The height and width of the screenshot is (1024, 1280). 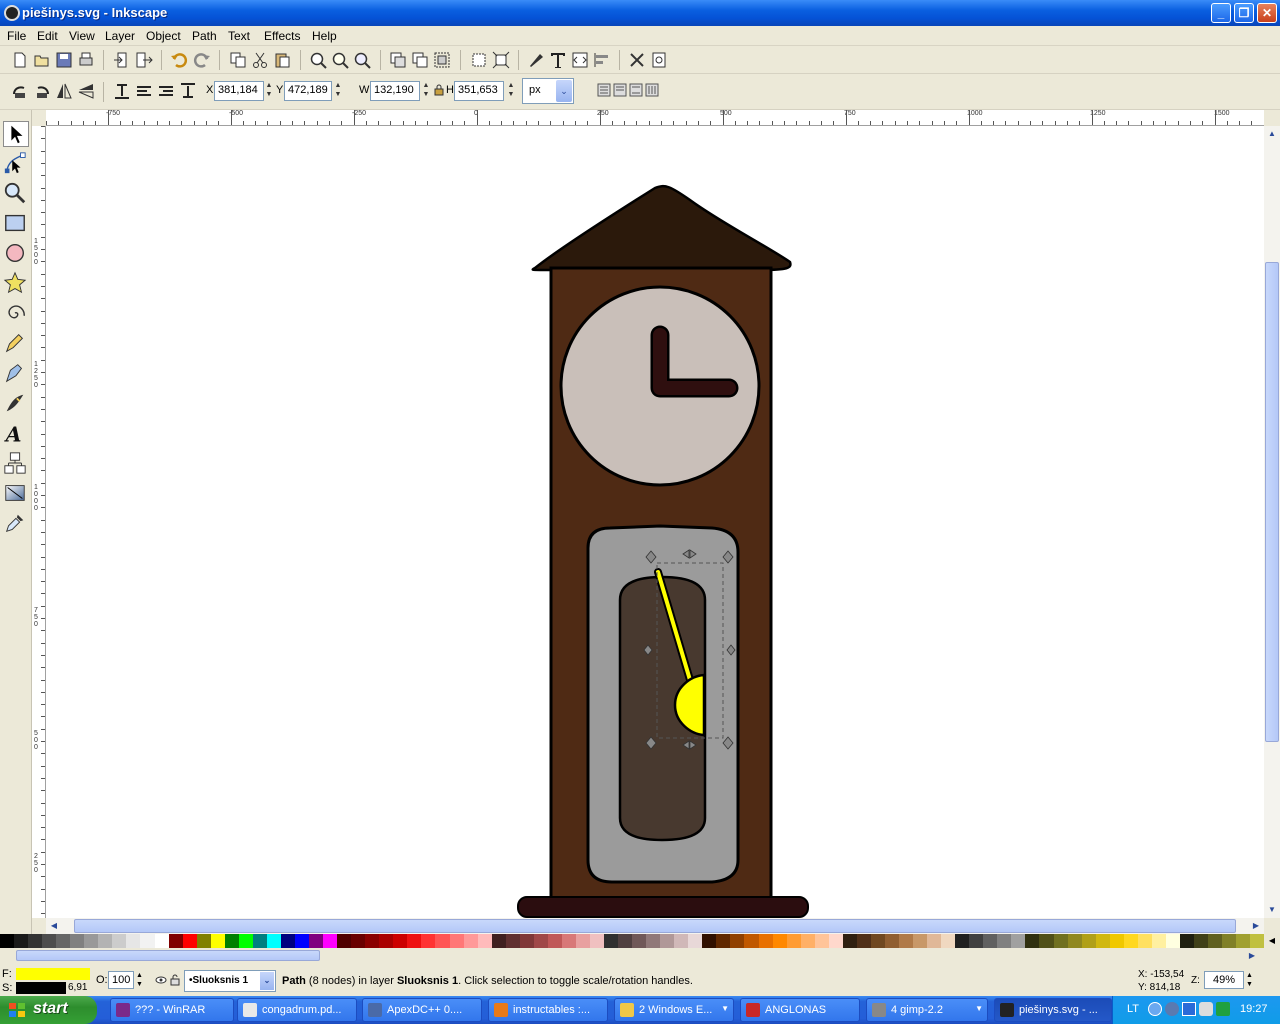 What do you see at coordinates (144, 91) in the screenshot?
I see `raise-icon` at bounding box center [144, 91].